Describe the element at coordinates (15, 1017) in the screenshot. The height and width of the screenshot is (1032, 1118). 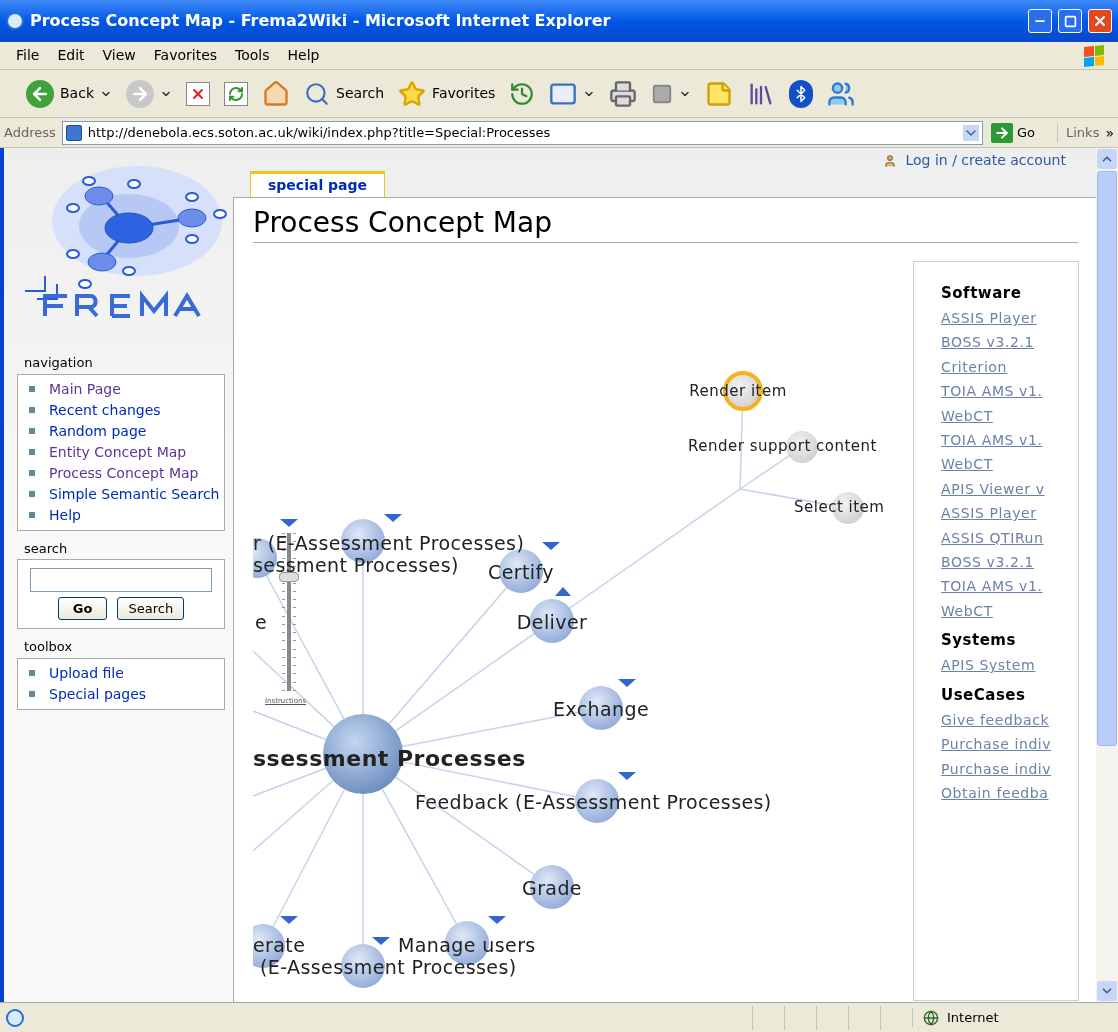
I see `ie-page-icon` at that location.